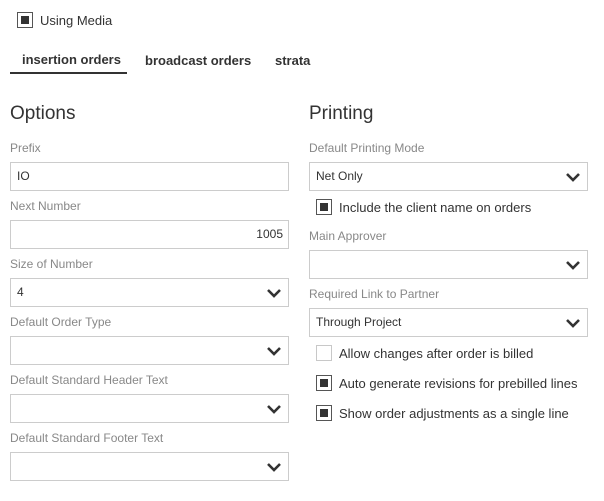 This screenshot has width=604, height=501. Describe the element at coordinates (43, 113) in the screenshot. I see `options-title: Options` at that location.